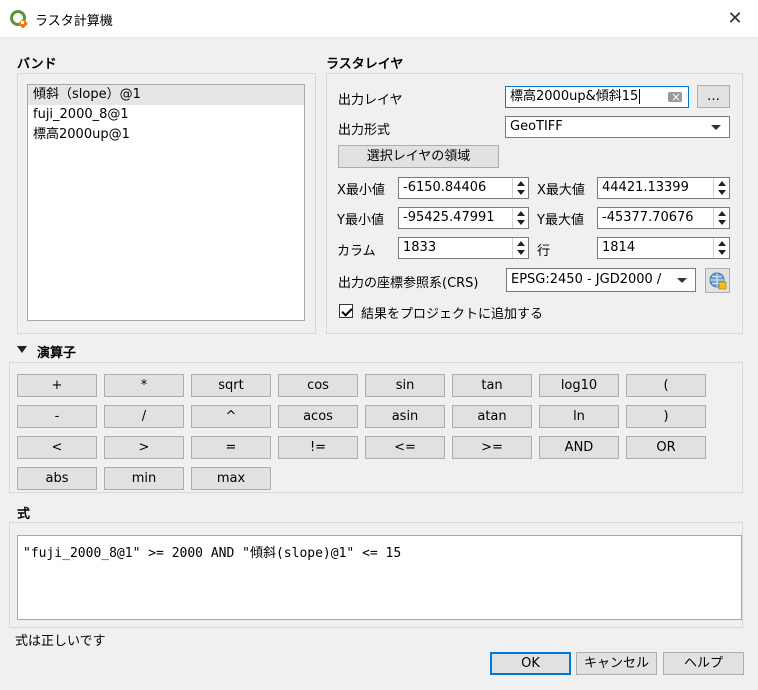 This screenshot has height=690, width=758. I want to click on close-icon: ✕, so click(735, 18).